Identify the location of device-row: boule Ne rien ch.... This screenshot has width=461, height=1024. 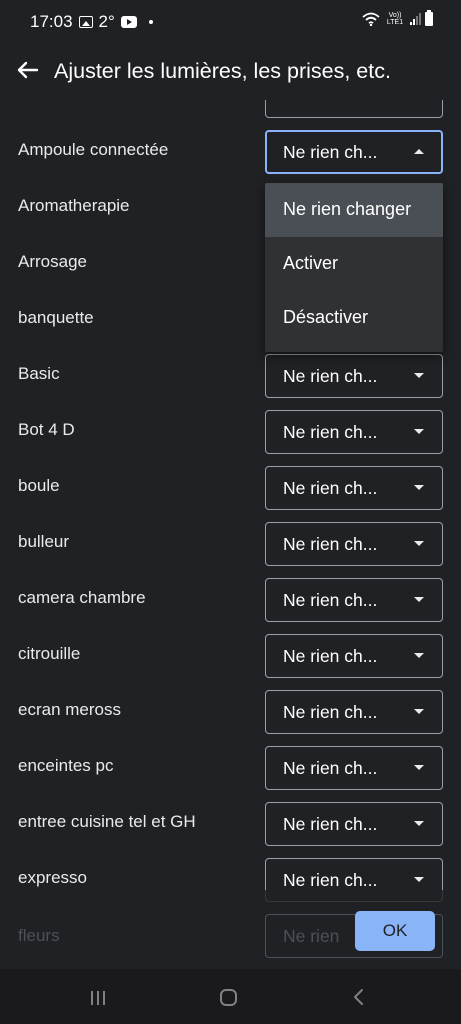
(230, 488).